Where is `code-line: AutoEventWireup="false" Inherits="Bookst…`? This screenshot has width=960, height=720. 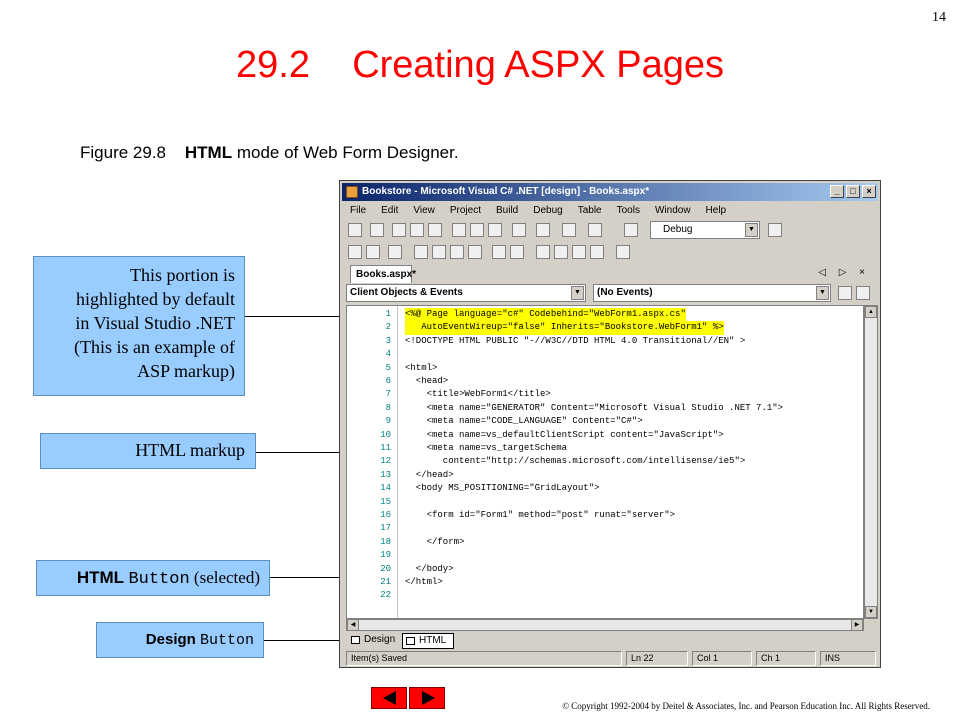
code-line: AutoEventWireup="false" Inherits="Bookst… is located at coordinates (564, 328).